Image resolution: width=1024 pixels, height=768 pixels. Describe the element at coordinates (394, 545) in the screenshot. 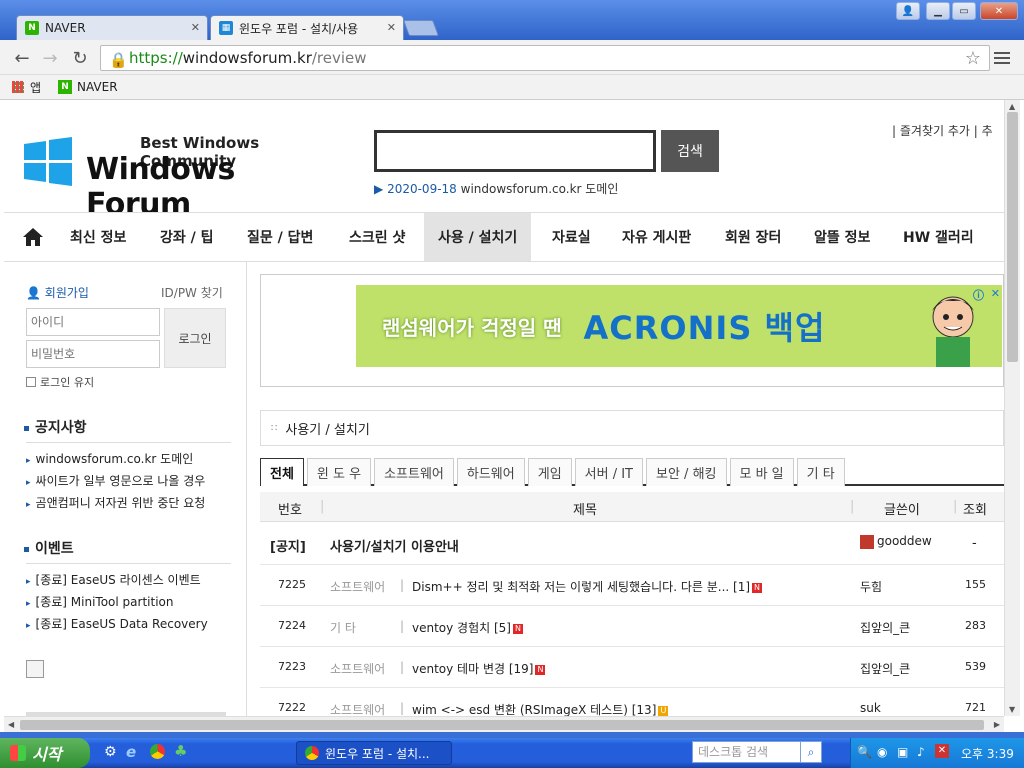

I see `post-title: 사용기/설치기 이용안내` at that location.